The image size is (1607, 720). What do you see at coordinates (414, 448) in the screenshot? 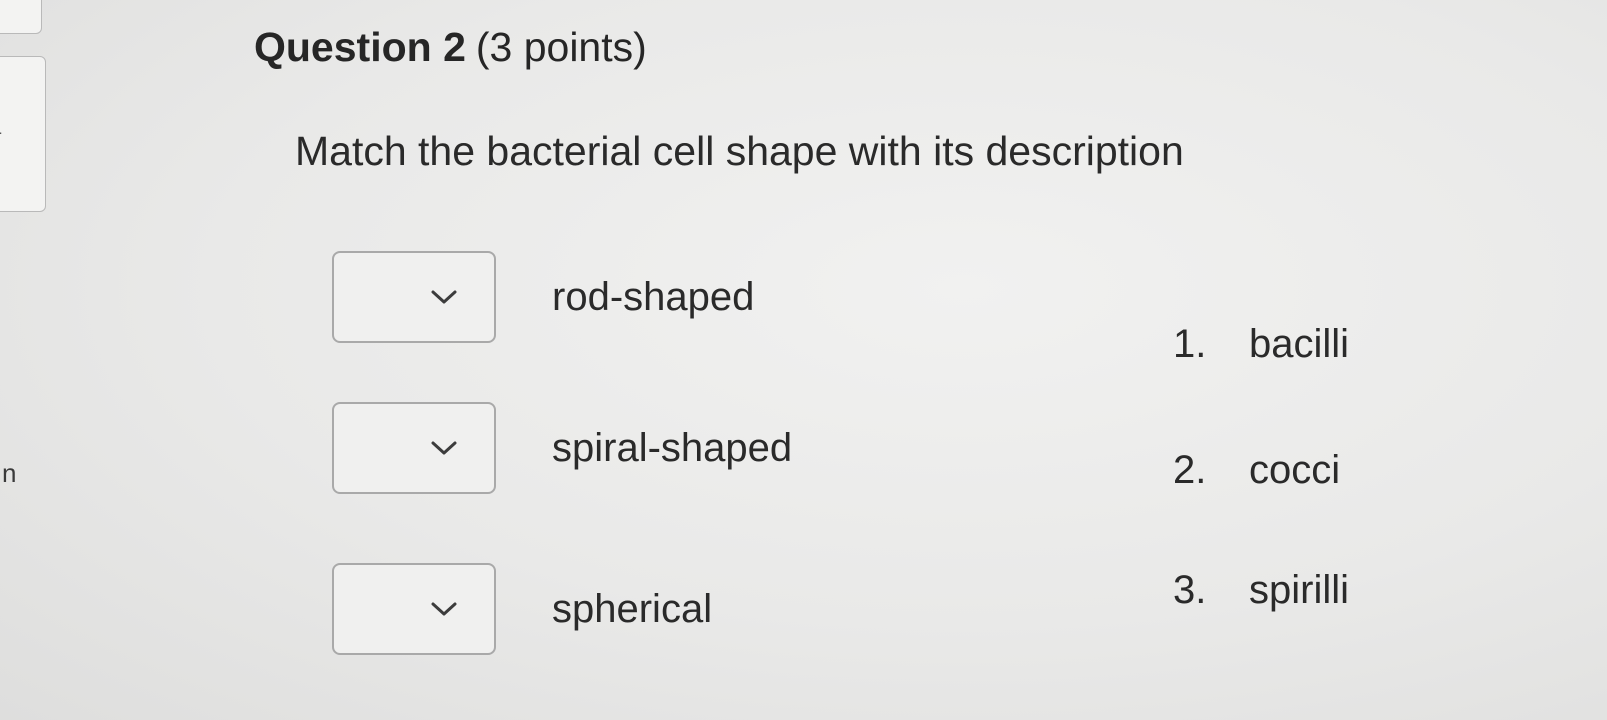
I see `match-dropdown-spiral` at bounding box center [414, 448].